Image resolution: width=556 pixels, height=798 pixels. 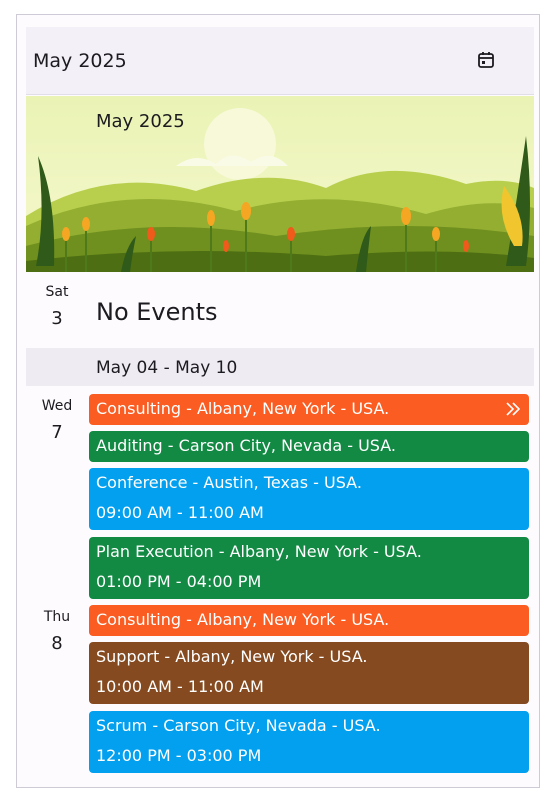 I want to click on event-item: Auditing - Carson City, Nevada - USA., so click(x=309, y=446).